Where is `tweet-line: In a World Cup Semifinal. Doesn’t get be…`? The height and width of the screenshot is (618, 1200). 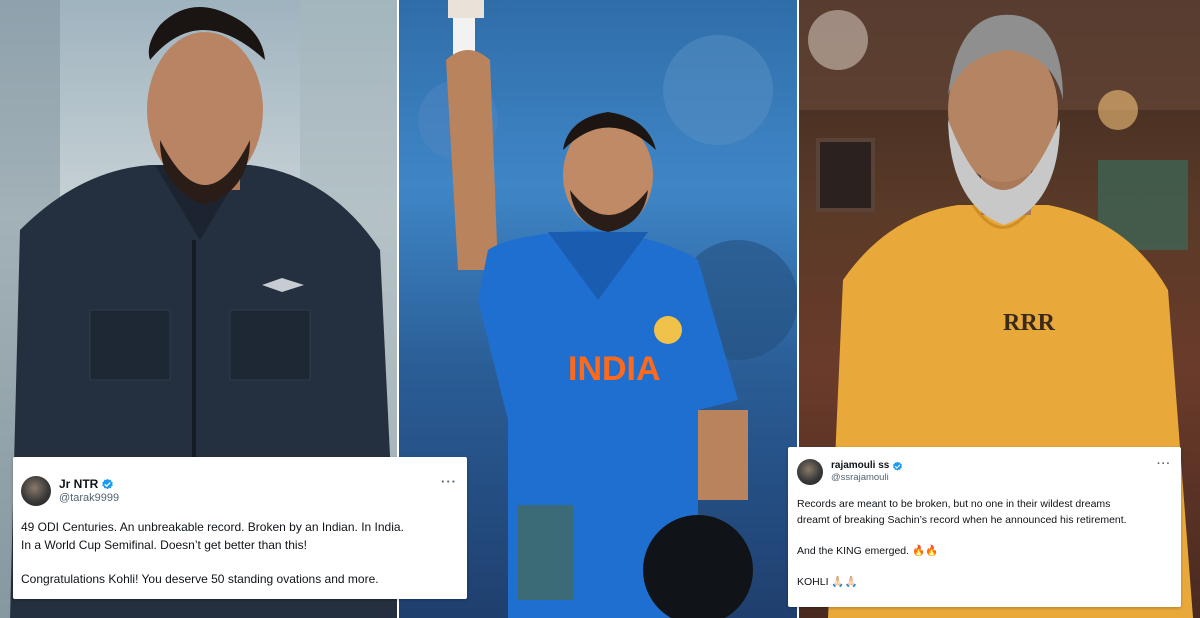 tweet-line: In a World Cup Semifinal. Doesn’t get be… is located at coordinates (164, 545).